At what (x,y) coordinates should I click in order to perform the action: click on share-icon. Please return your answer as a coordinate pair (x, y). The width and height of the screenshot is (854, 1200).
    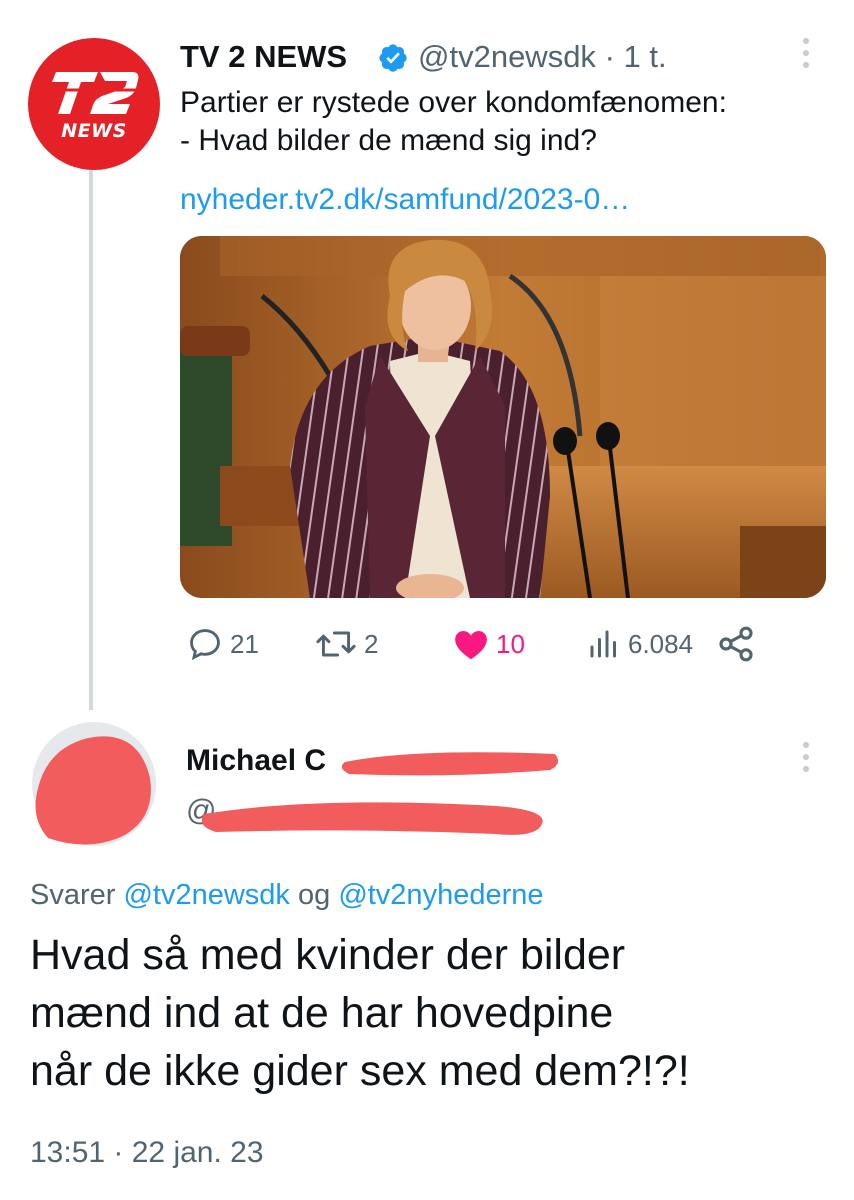
    Looking at the image, I should click on (736, 644).